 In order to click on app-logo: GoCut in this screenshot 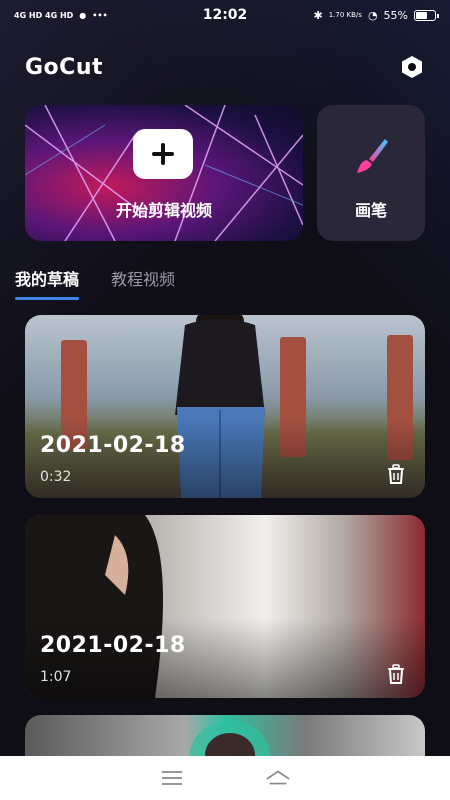, I will do `click(64, 67)`.